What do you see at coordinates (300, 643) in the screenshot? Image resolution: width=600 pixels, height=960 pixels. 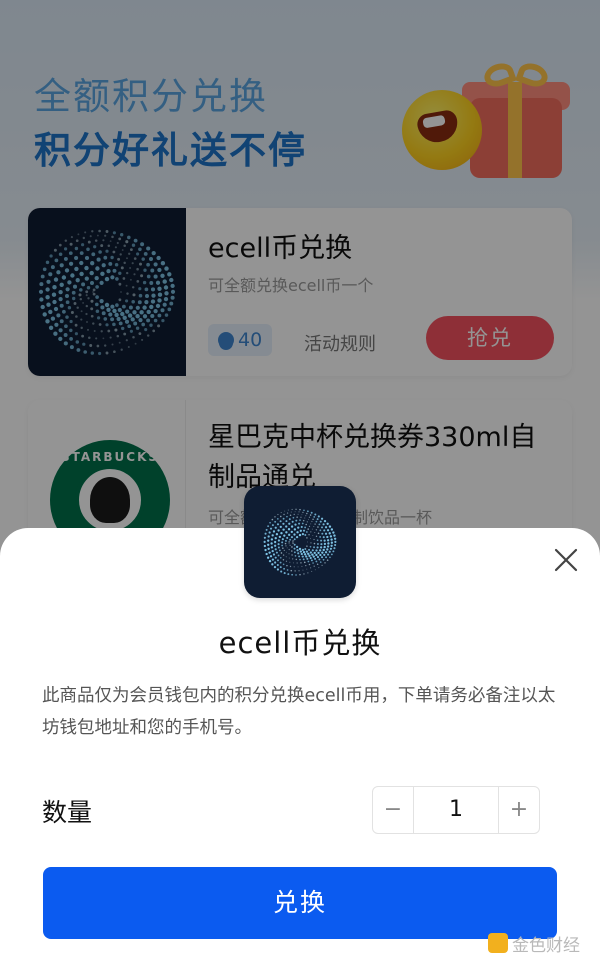 I see `sheet-title: ecell币兑换` at bounding box center [300, 643].